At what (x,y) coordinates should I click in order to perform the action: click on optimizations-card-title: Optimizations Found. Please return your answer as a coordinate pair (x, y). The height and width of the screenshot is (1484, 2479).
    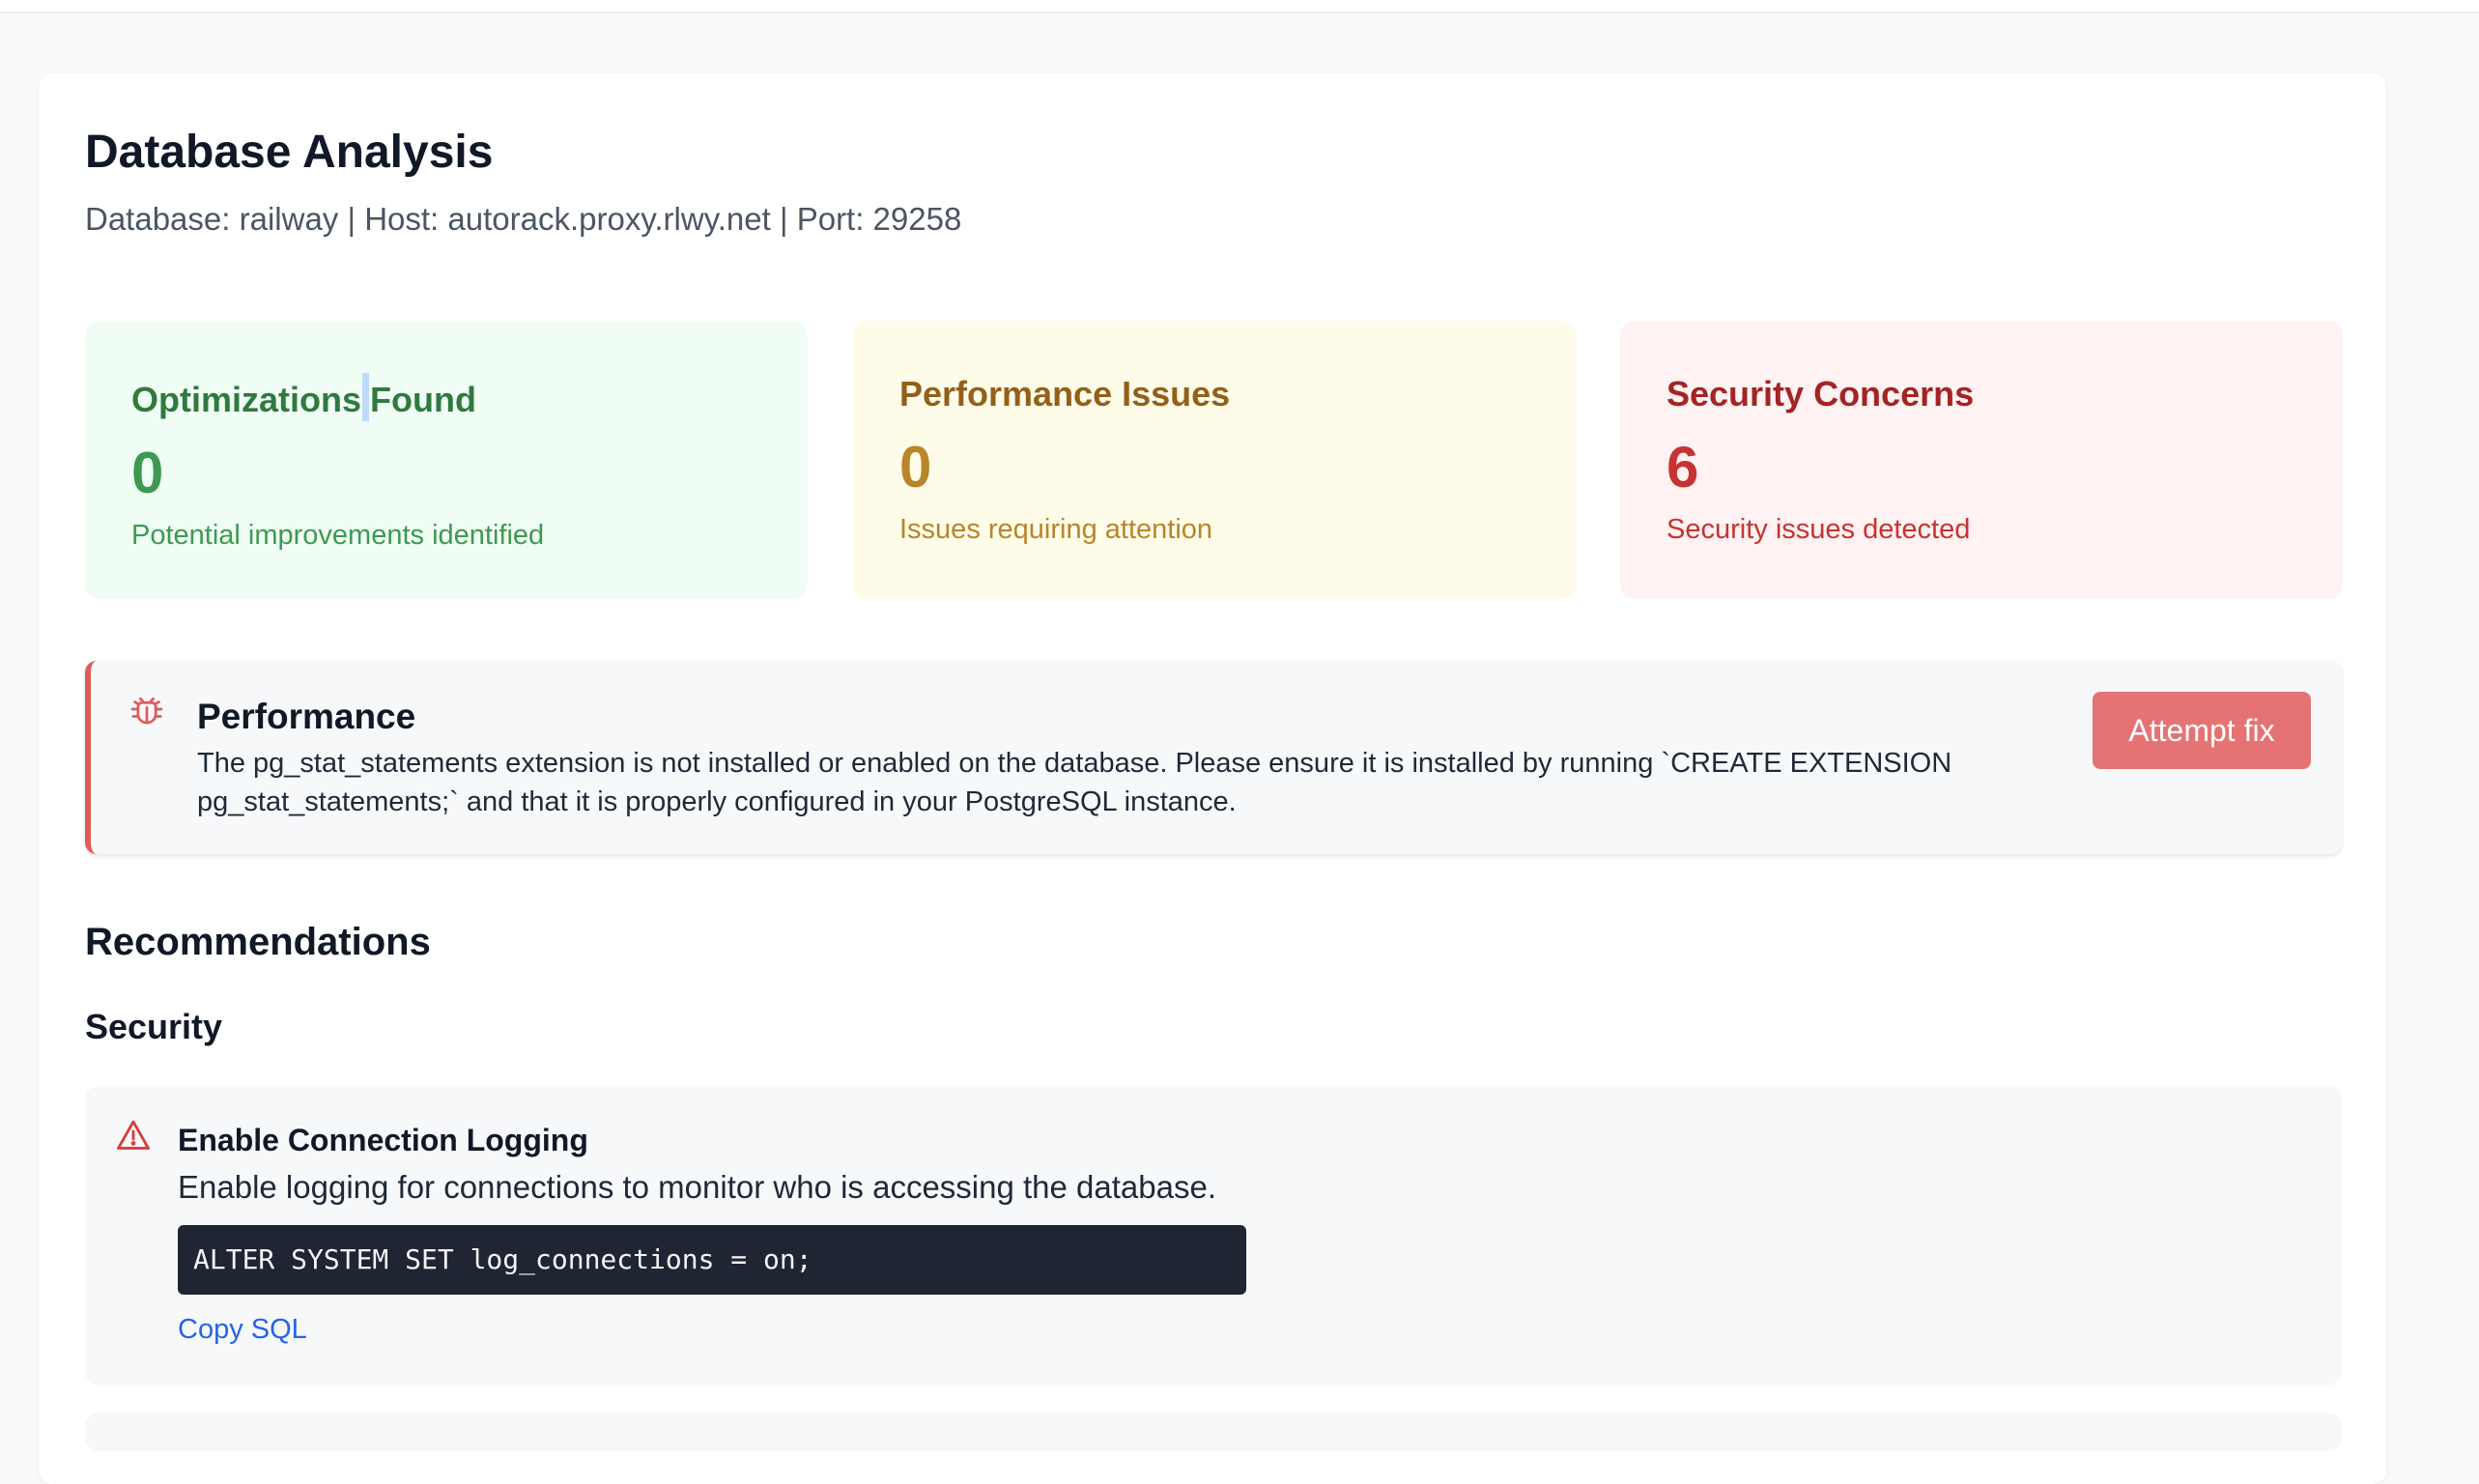
    Looking at the image, I should click on (446, 397).